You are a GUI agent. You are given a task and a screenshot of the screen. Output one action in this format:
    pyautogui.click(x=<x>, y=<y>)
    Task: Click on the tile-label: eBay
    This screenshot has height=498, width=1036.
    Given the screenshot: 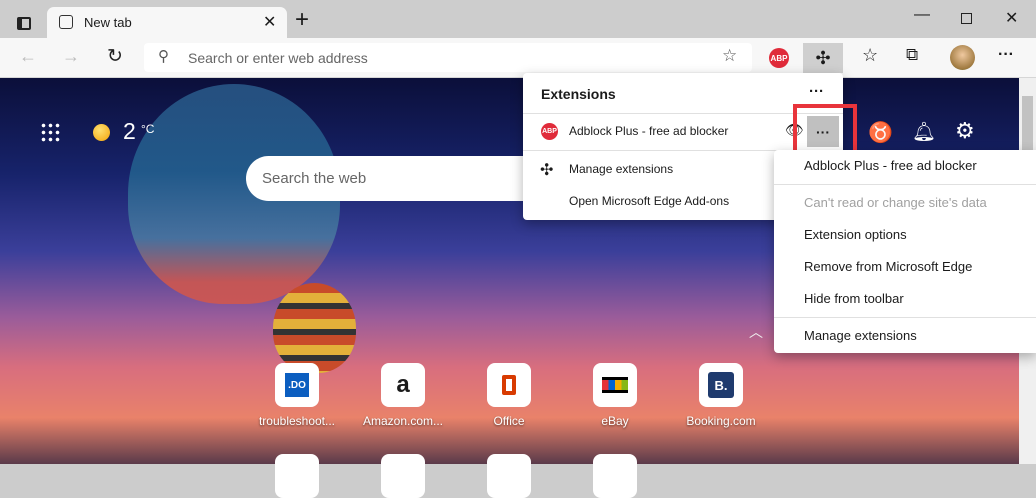 What is the action you would take?
    pyautogui.click(x=615, y=421)
    